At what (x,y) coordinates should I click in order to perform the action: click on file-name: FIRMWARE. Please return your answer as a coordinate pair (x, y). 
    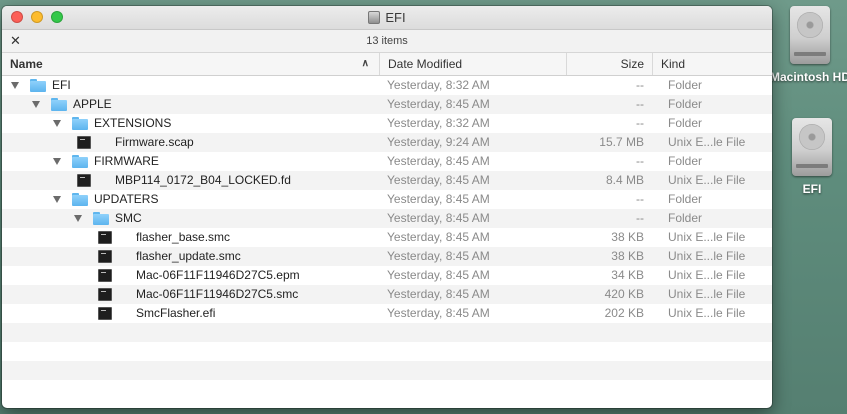
    Looking at the image, I should click on (126, 161).